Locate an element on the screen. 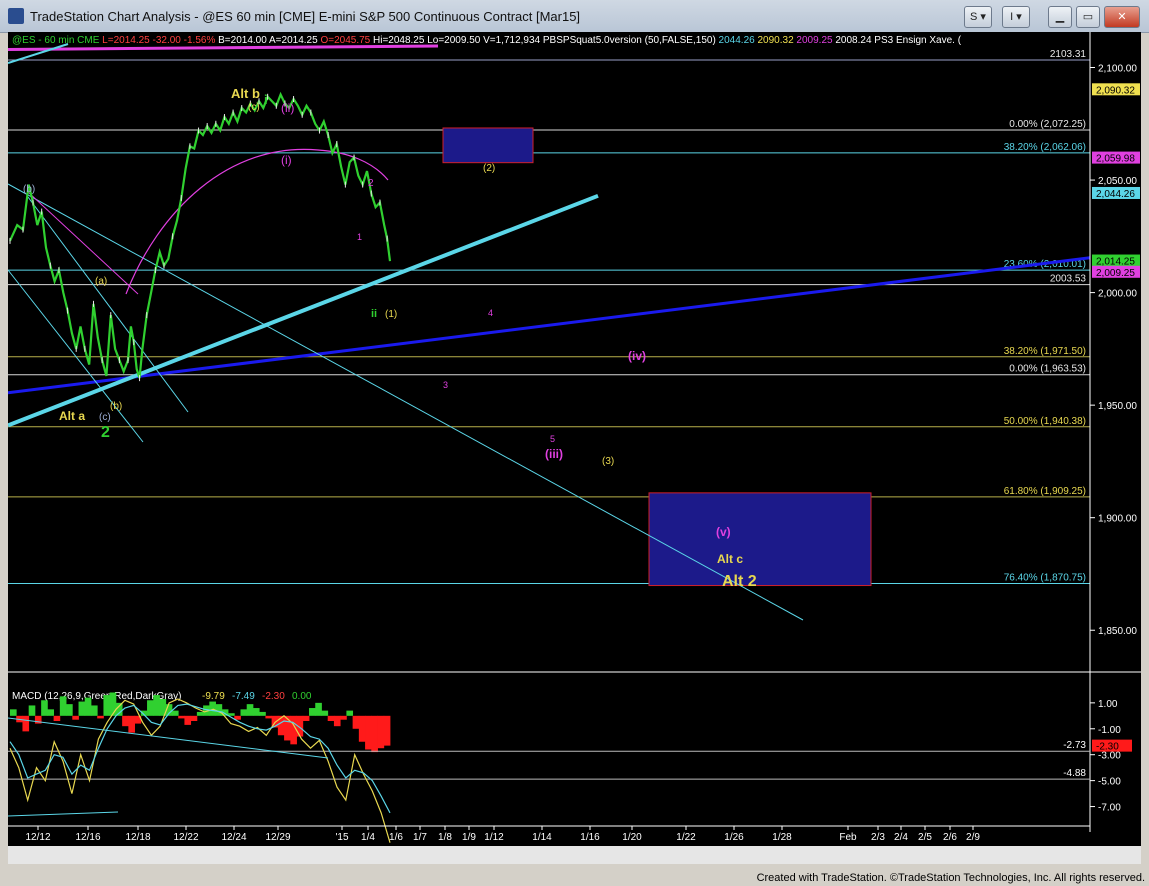  minimize-icon: ▁ is located at coordinates (1060, 17).